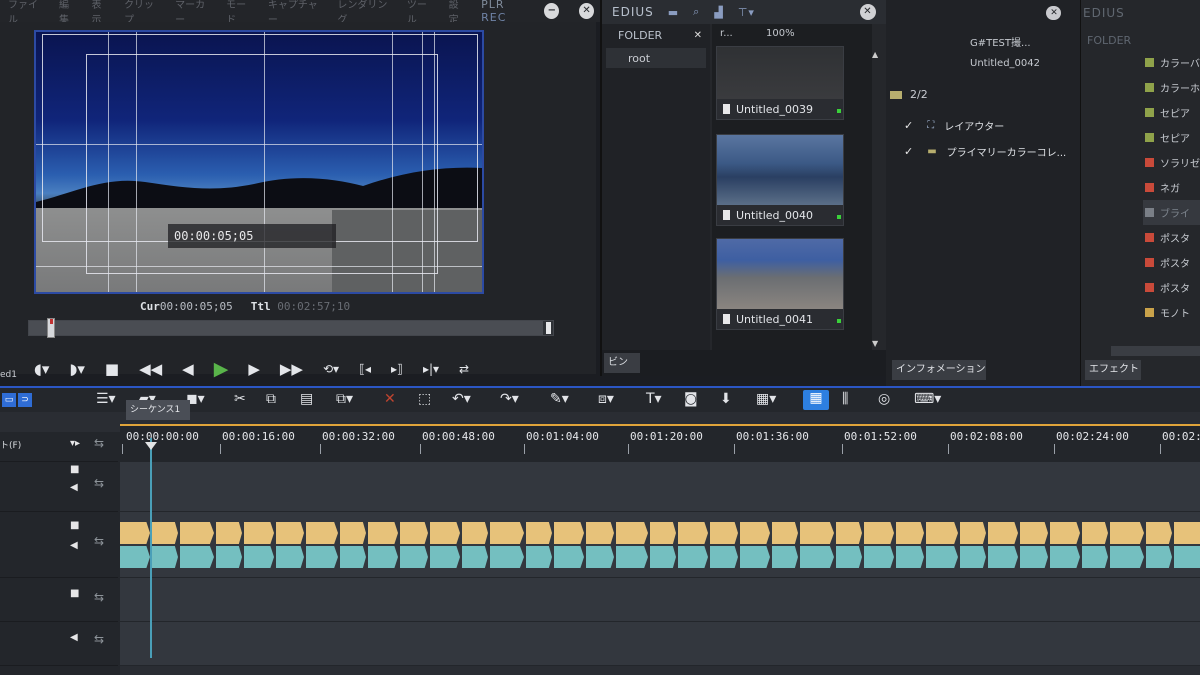 The image size is (1200, 675). What do you see at coordinates (240, 399) in the screenshot?
I see `cut-icon: ✂` at bounding box center [240, 399].